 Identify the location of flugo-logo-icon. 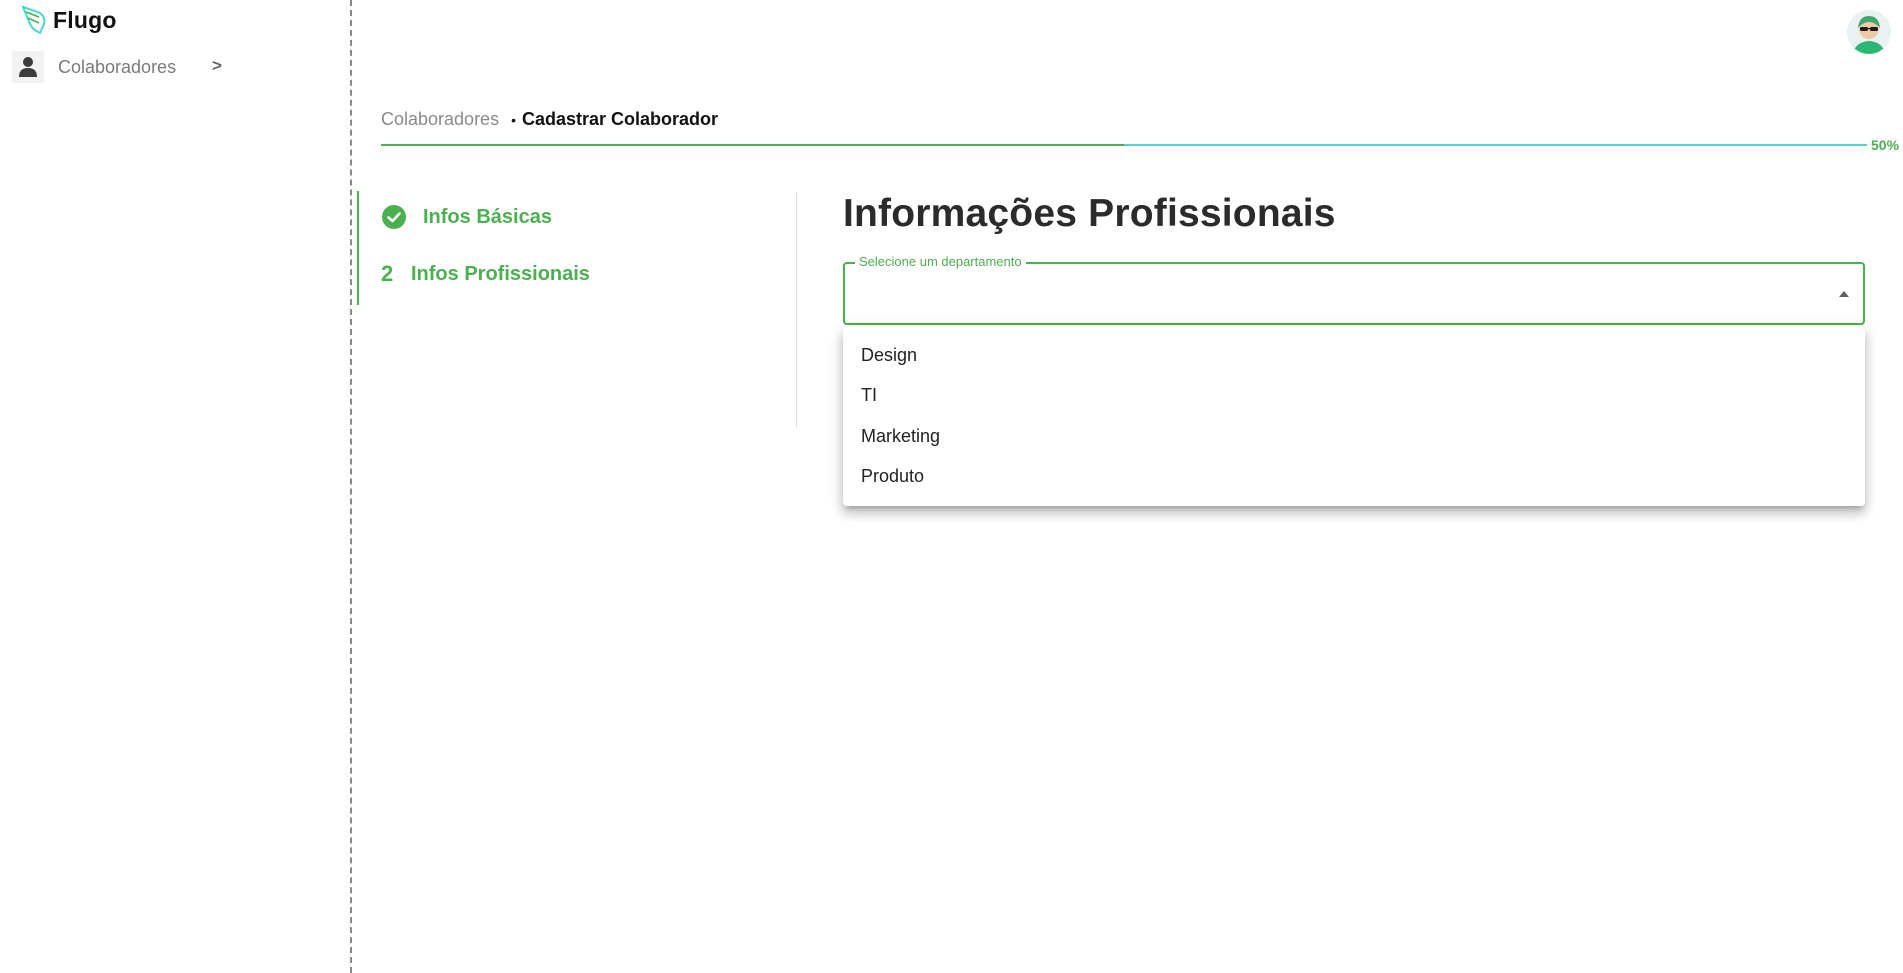
(33, 20).